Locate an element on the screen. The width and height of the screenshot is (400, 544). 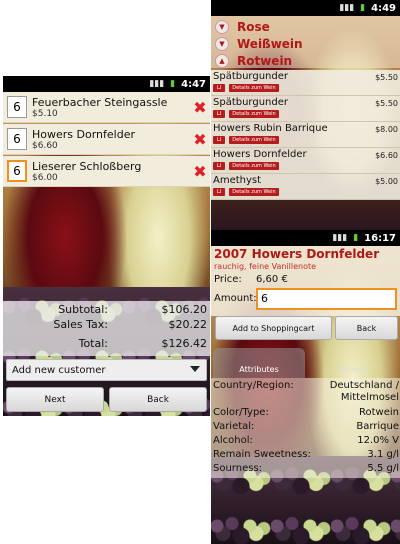
cart-item-name: Howers Dornfelder is located at coordinates (83, 134).